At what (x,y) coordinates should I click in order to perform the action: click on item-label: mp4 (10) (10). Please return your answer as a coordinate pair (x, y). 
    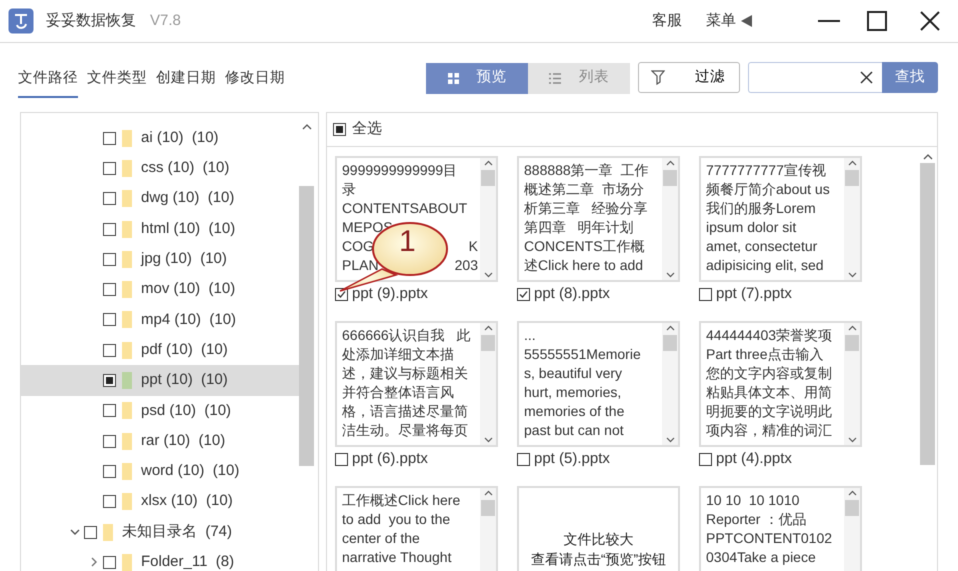
    Looking at the image, I should click on (188, 320).